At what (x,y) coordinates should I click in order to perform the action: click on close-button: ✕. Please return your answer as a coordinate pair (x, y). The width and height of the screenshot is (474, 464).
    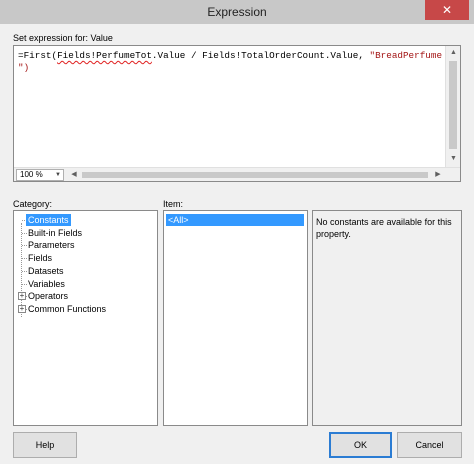
    Looking at the image, I should click on (447, 10).